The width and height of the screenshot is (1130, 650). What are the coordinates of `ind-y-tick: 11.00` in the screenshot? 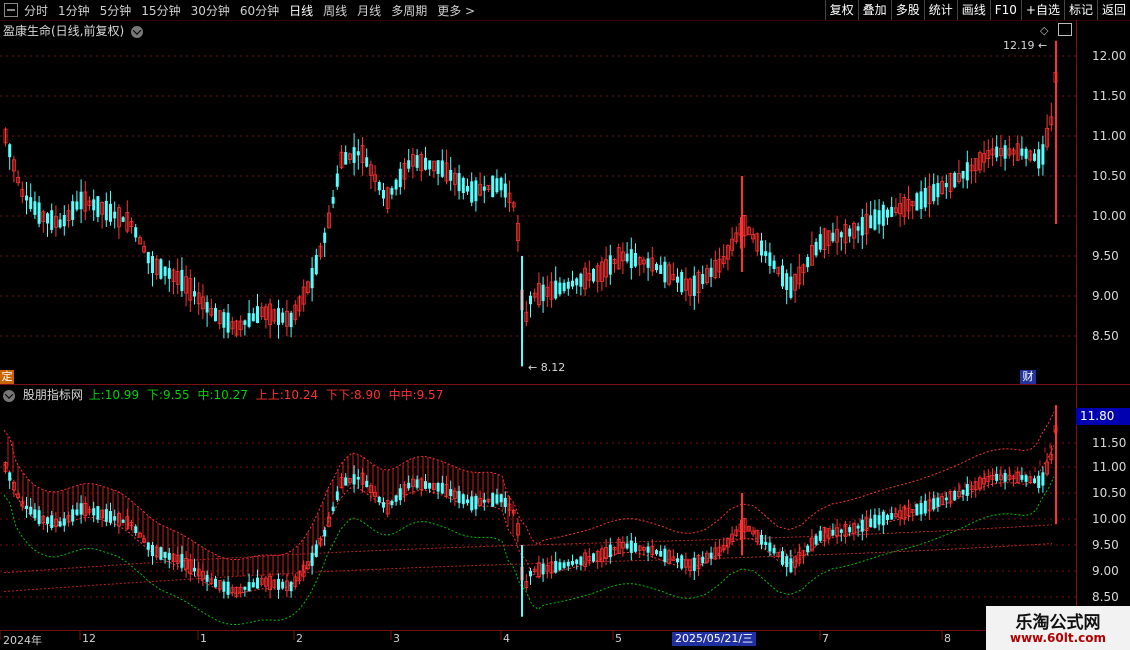 It's located at (1109, 467).